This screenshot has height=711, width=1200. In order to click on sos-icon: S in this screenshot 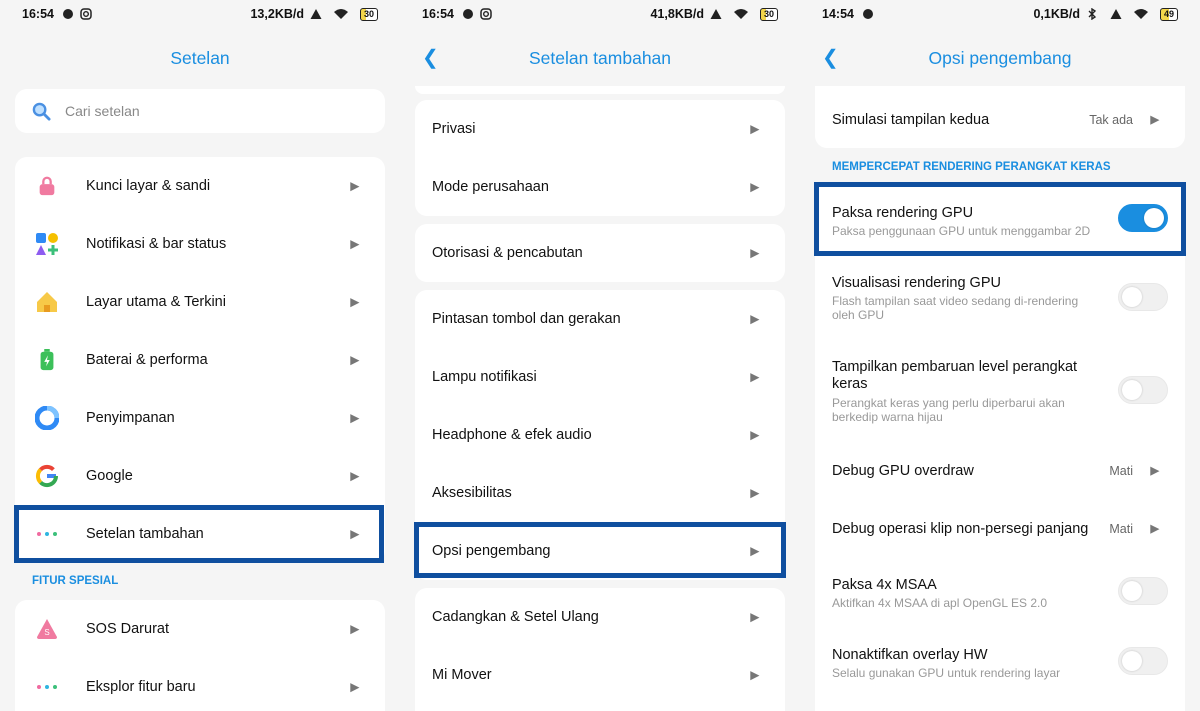, I will do `click(47, 629)`.